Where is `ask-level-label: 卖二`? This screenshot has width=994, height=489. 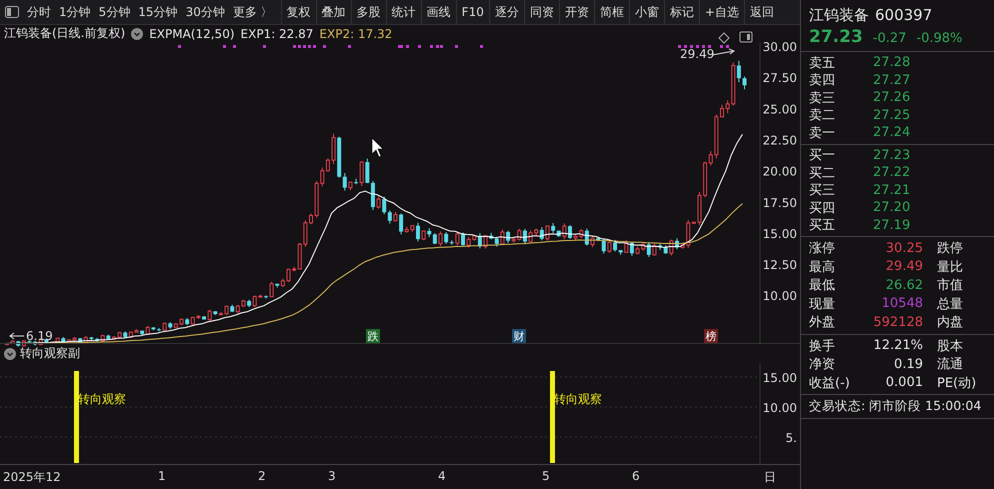 ask-level-label: 卖二 is located at coordinates (822, 115).